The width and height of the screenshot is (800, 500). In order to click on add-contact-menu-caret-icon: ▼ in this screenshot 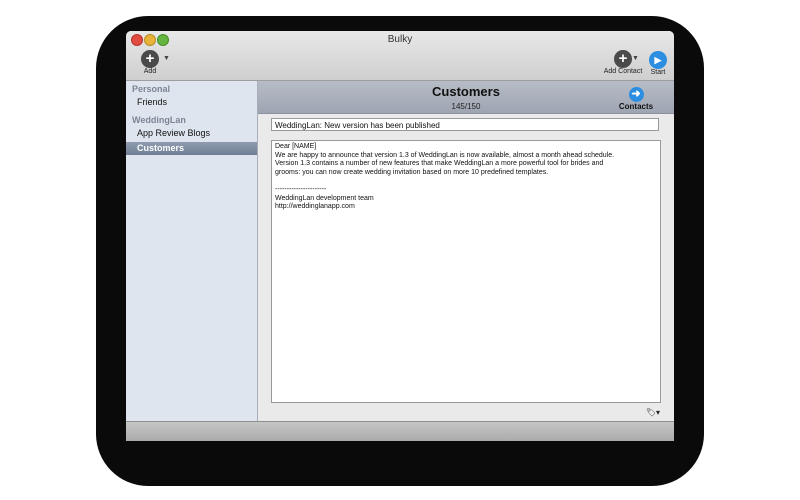, I will do `click(635, 58)`.